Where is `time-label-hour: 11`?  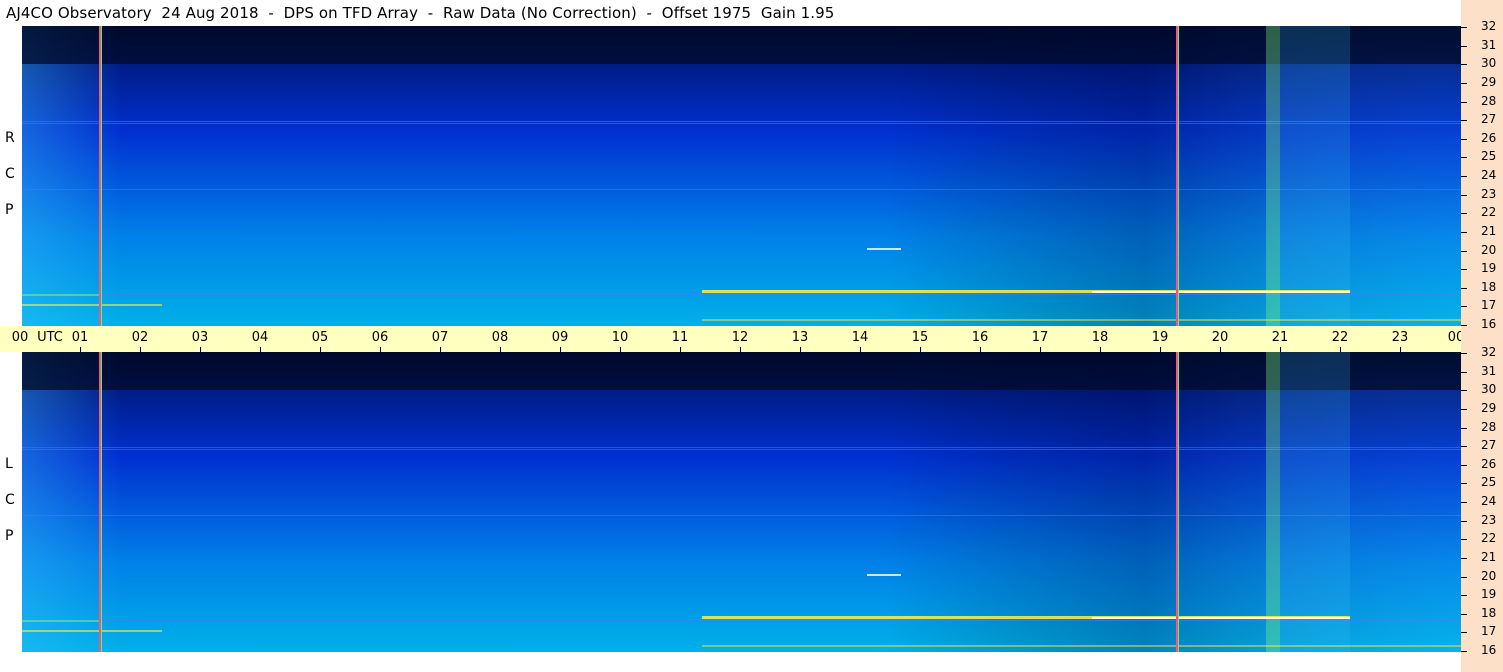 time-label-hour: 11 is located at coordinates (680, 337).